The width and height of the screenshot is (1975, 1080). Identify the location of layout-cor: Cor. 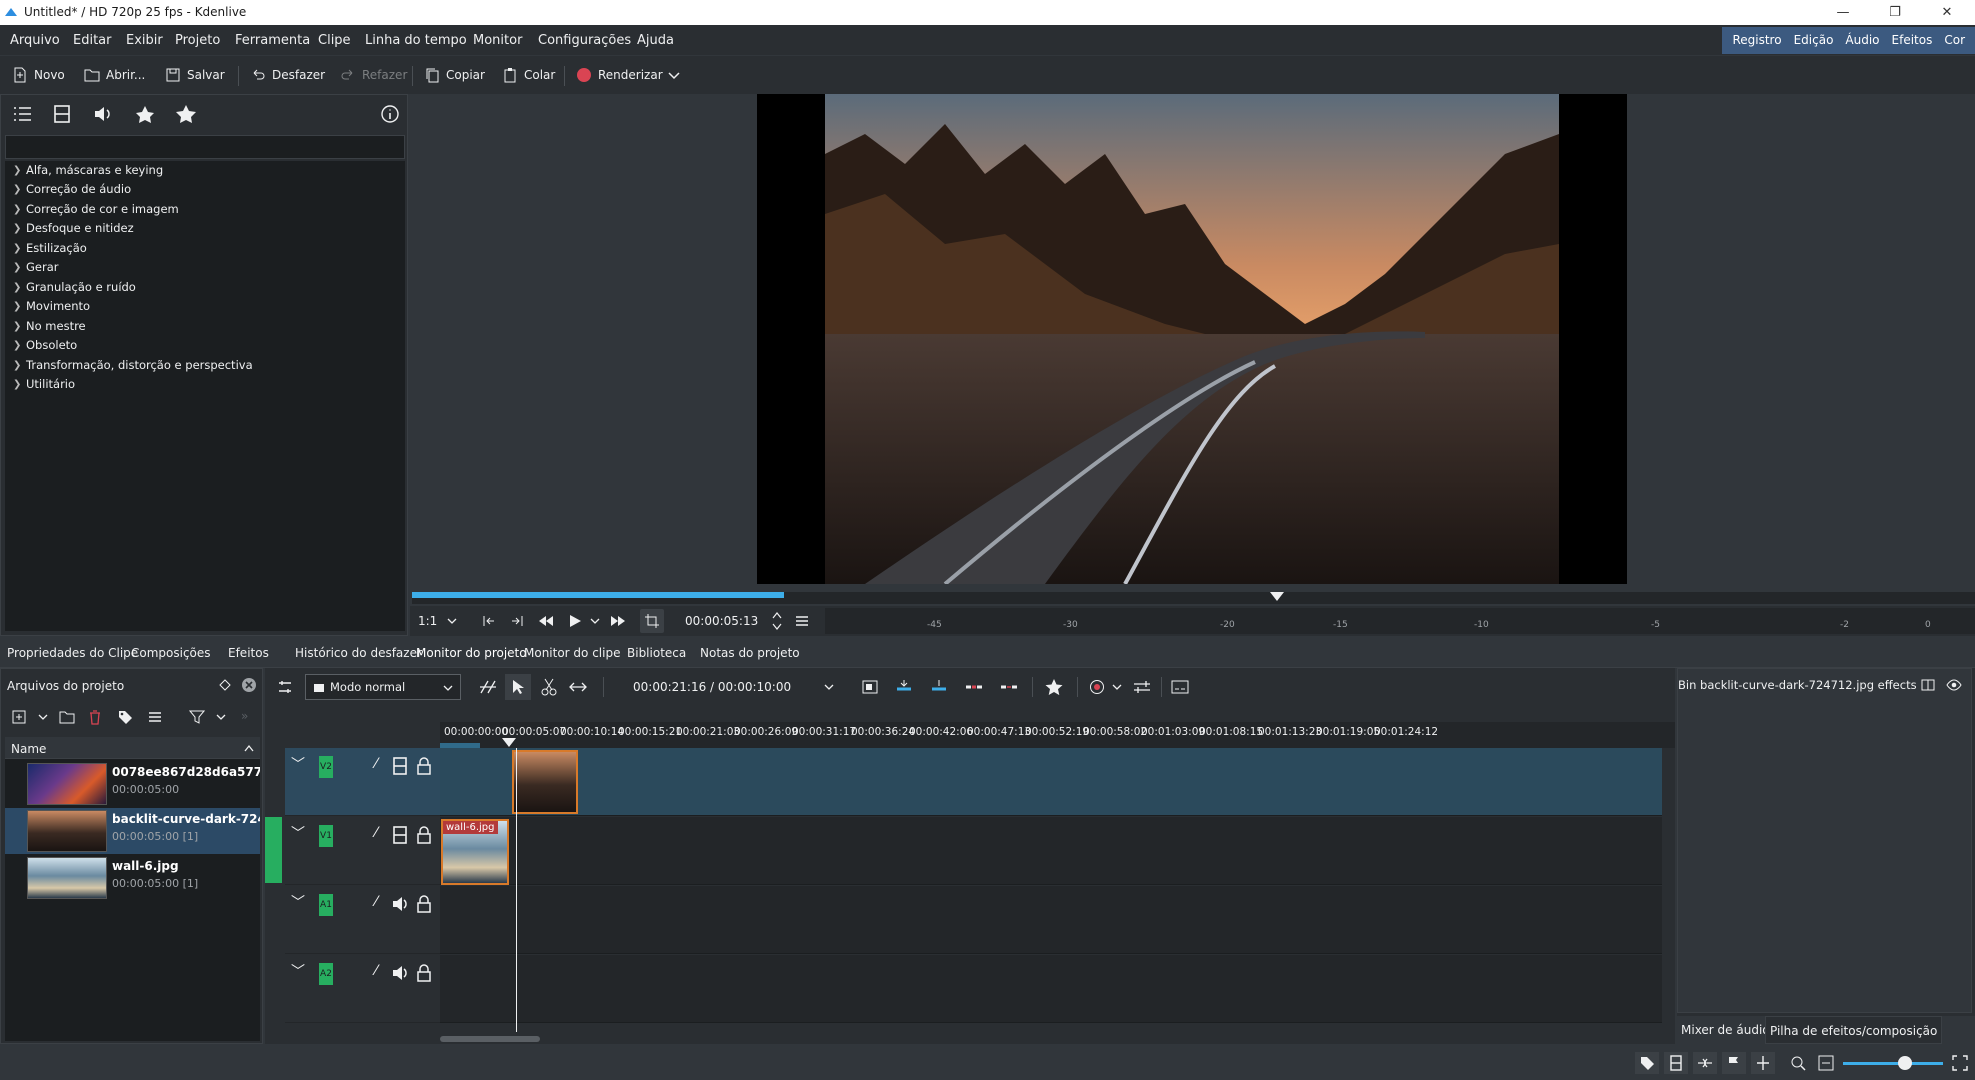
(1954, 40).